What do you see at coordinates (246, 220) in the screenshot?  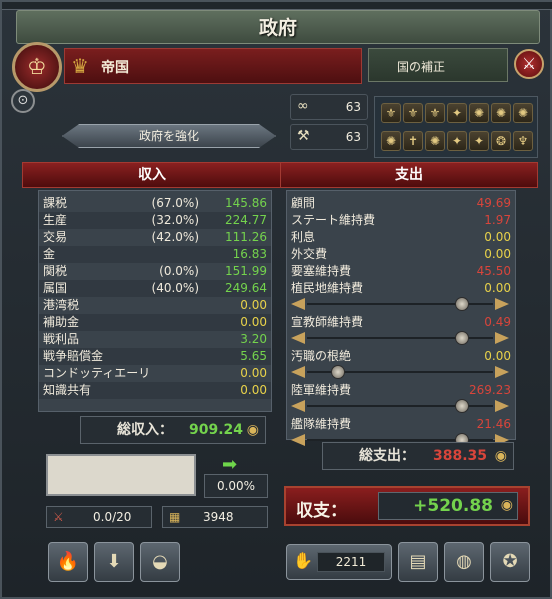 I see `income-row-value: 224.77` at bounding box center [246, 220].